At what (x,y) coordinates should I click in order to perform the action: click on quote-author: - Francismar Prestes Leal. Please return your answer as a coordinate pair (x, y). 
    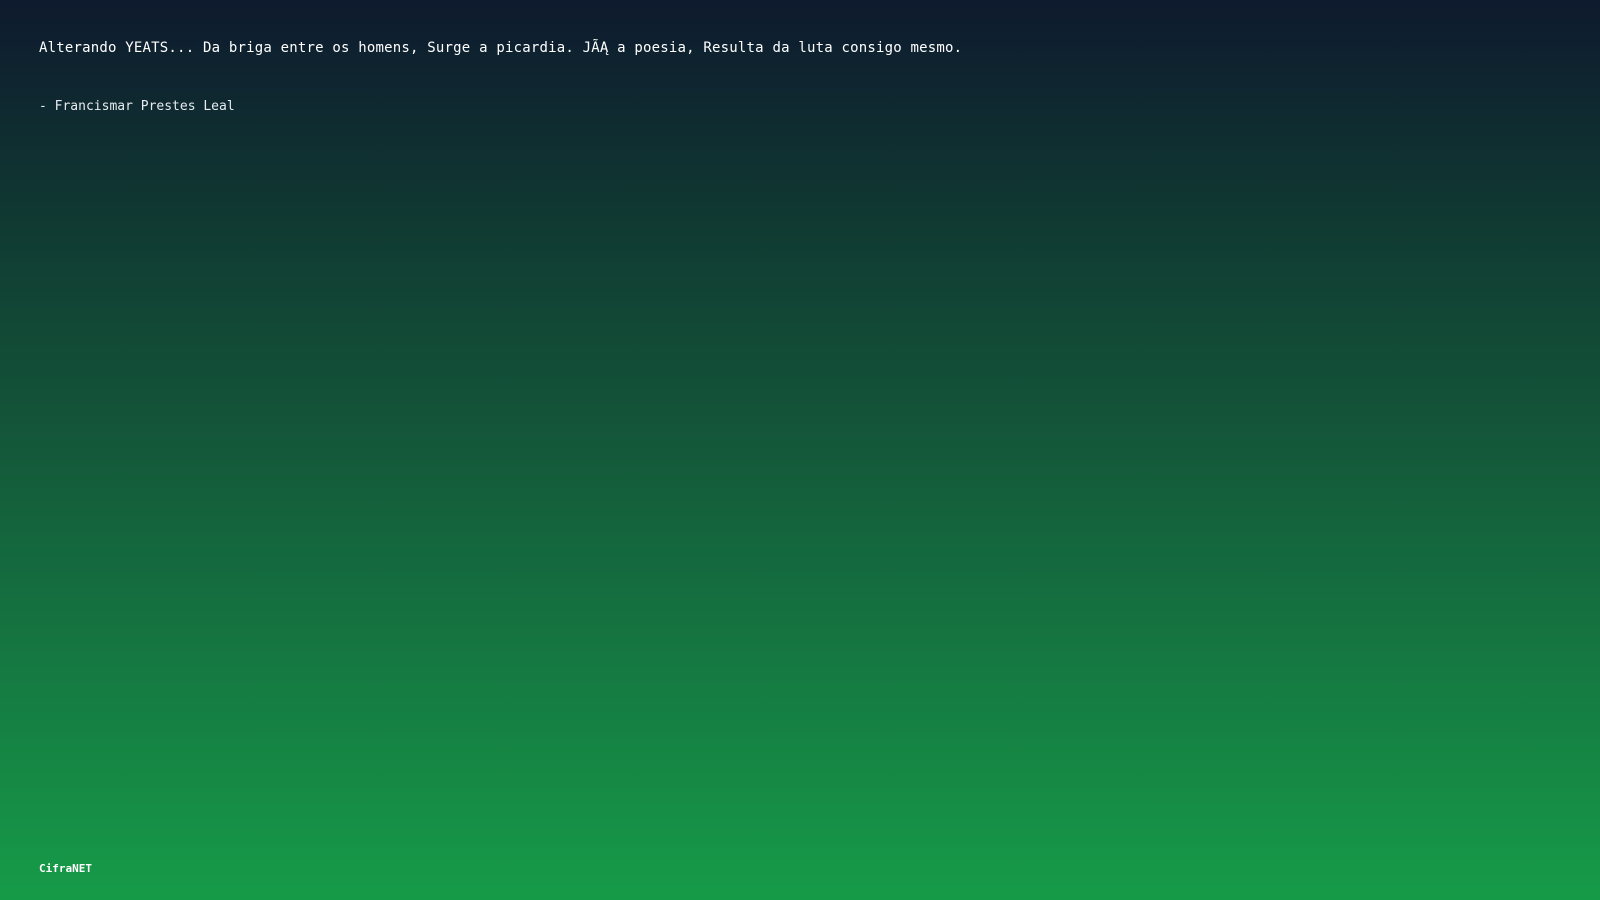
    Looking at the image, I should click on (137, 106).